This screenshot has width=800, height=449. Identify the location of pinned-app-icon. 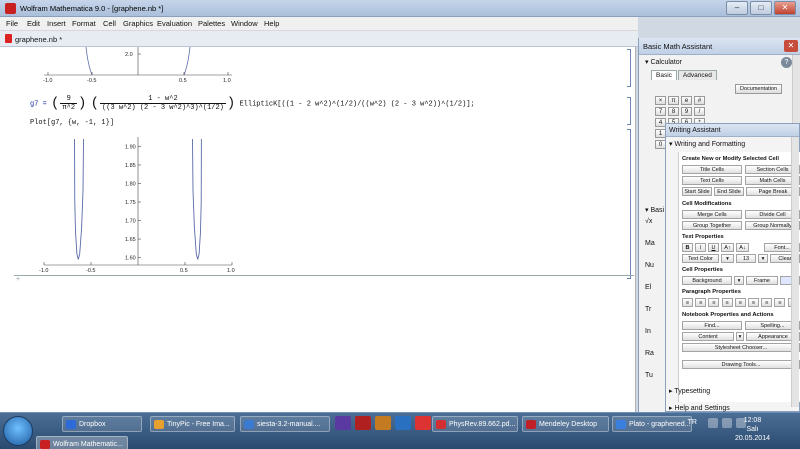
(343, 423).